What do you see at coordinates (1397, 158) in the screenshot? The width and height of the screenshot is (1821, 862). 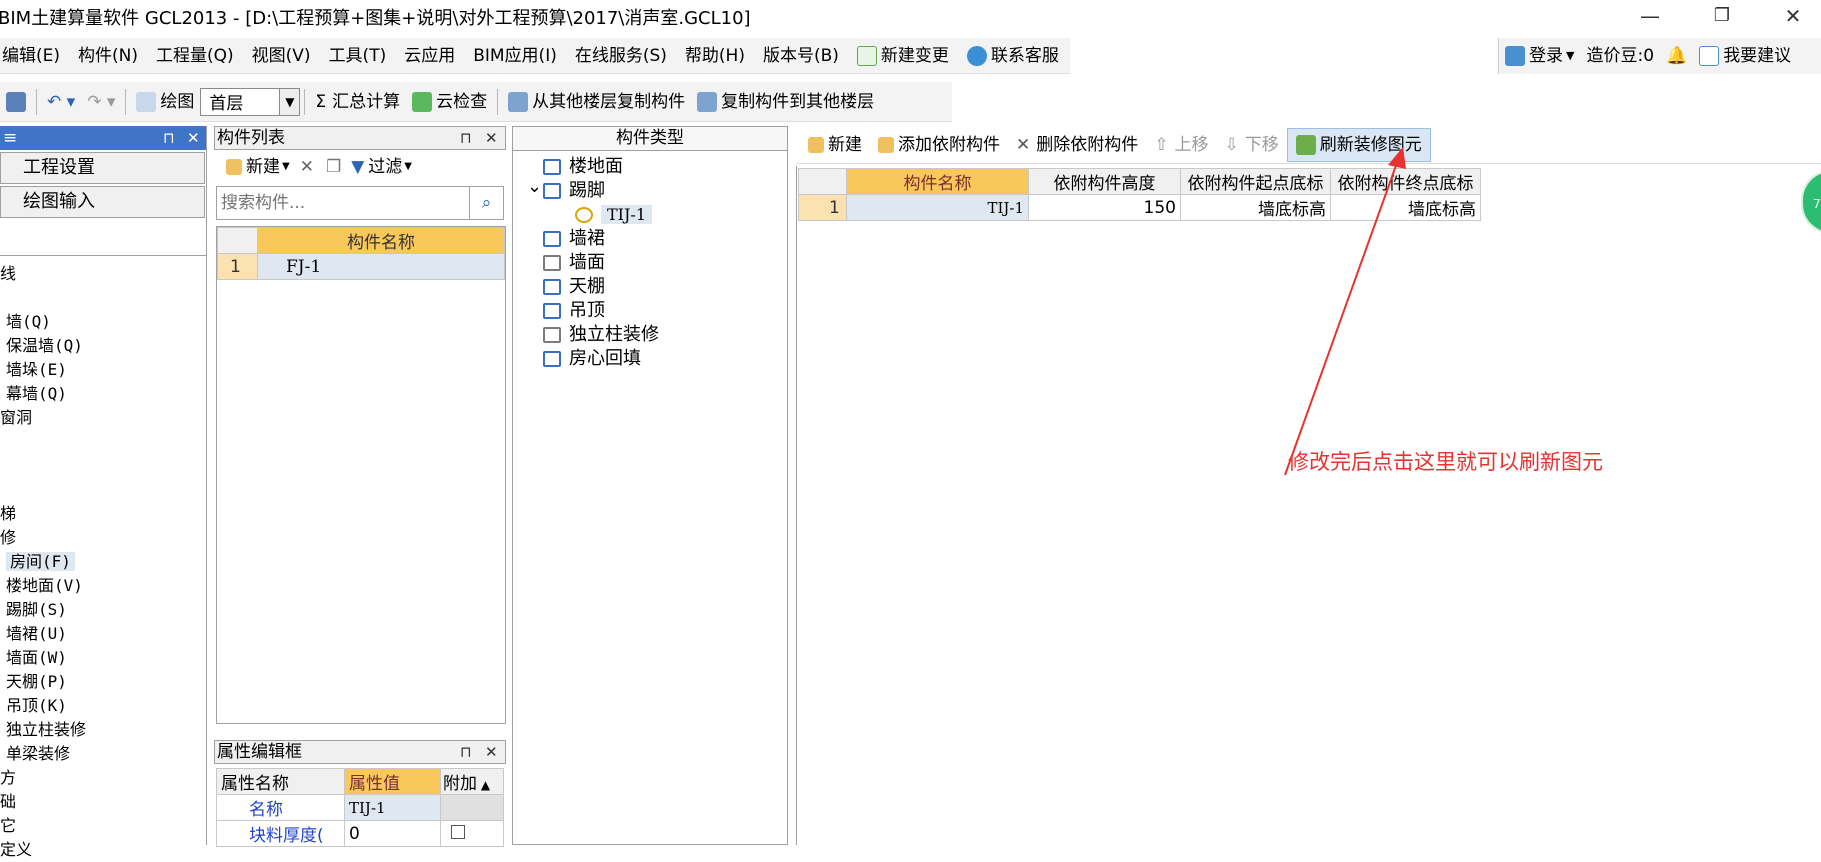 I see `arrow-head-icon` at bounding box center [1397, 158].